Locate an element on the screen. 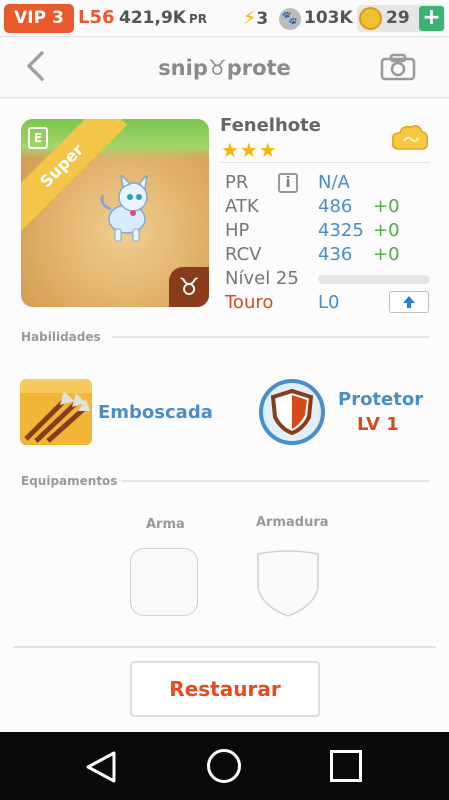  protector-skill-icon is located at coordinates (292, 412).